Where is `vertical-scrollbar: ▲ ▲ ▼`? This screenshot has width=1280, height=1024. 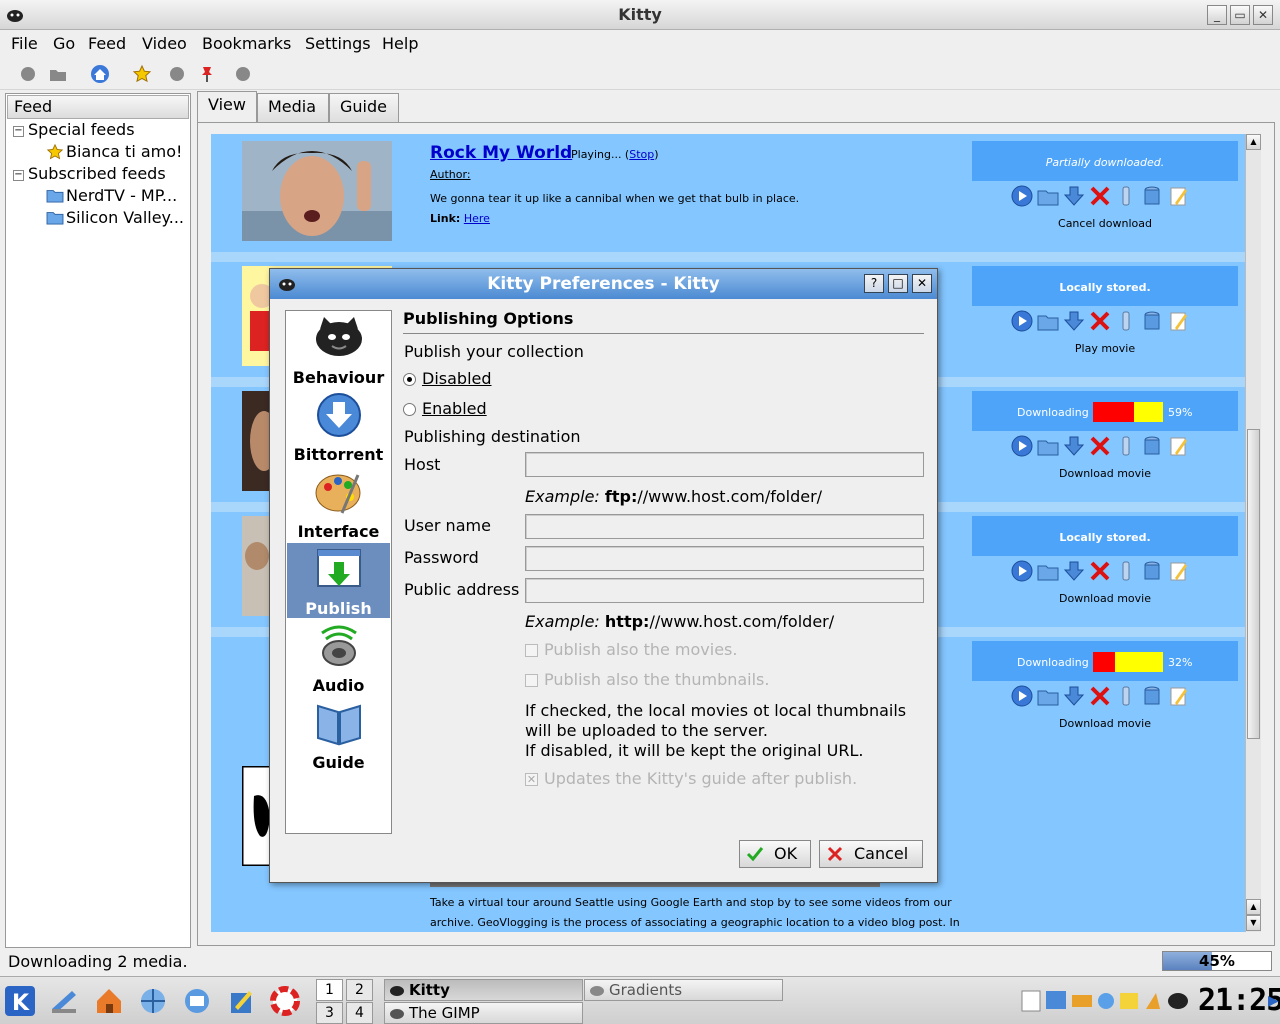
vertical-scrollbar: ▲ ▲ ▼ is located at coordinates (1253, 533).